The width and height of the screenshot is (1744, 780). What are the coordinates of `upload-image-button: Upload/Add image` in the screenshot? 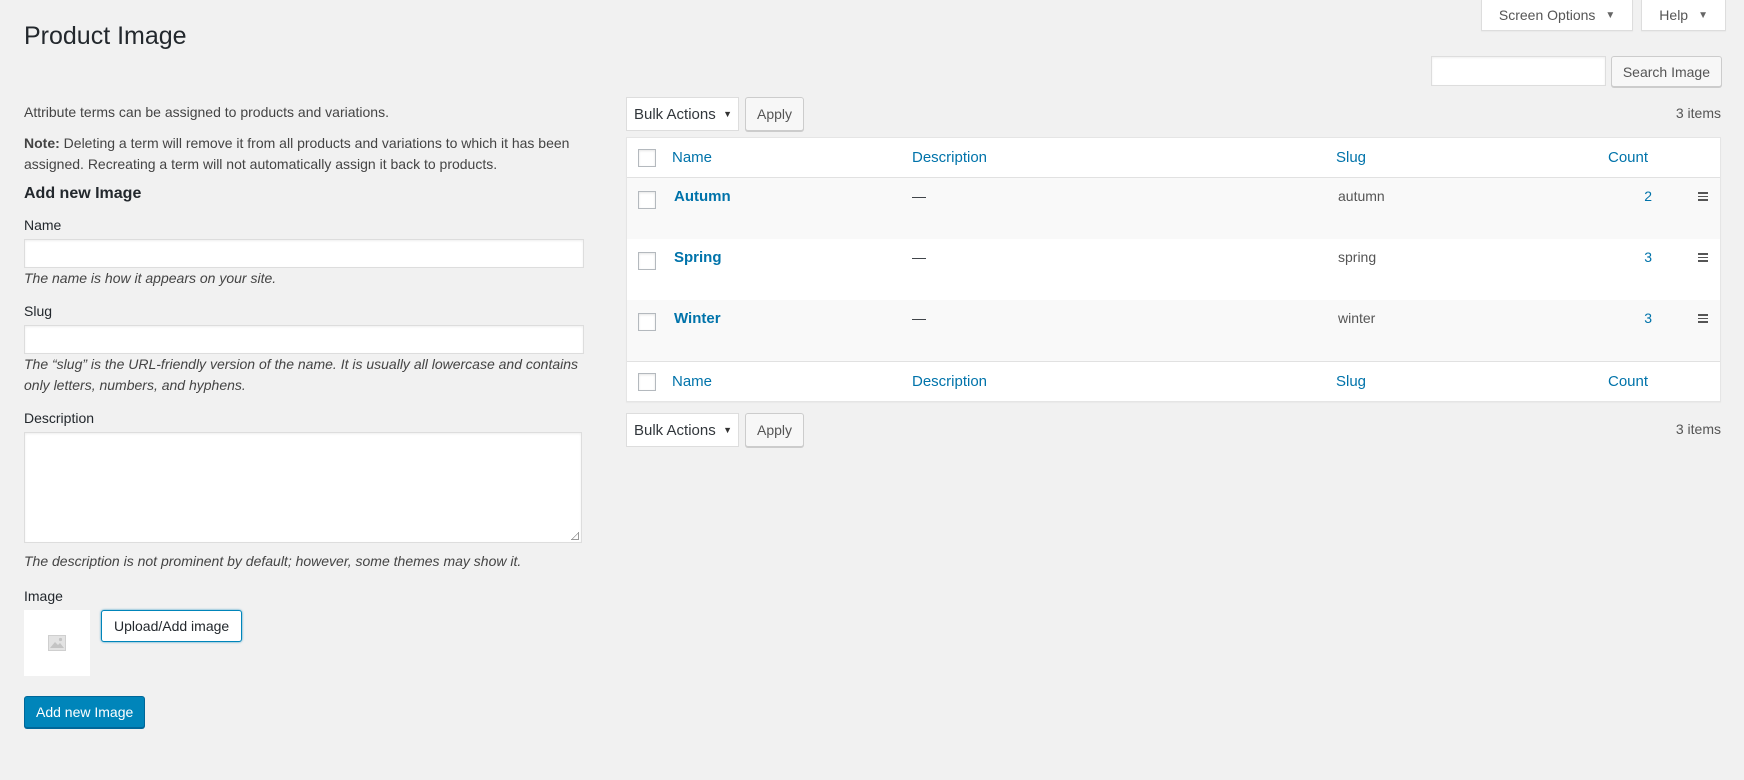 It's located at (172, 626).